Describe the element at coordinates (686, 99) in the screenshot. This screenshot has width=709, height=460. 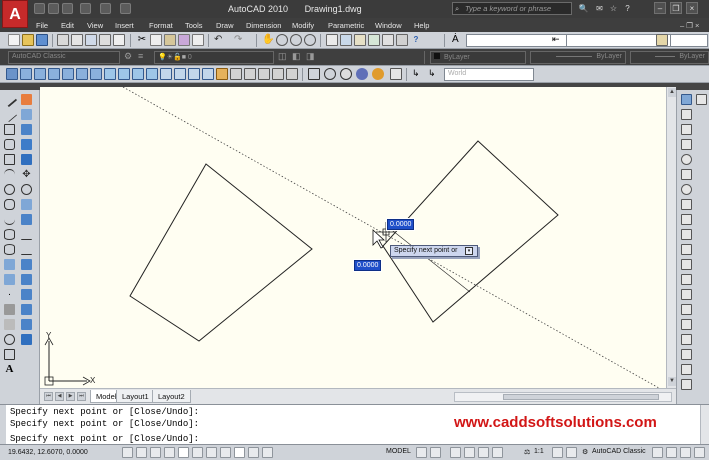
I see `dim-linear-icon` at that location.